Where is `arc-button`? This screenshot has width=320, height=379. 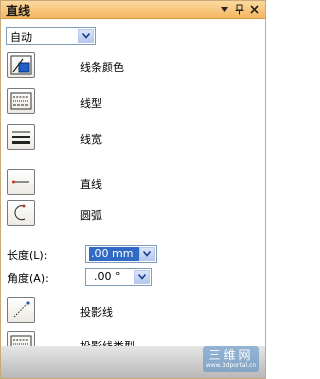 arc-button is located at coordinates (21, 213).